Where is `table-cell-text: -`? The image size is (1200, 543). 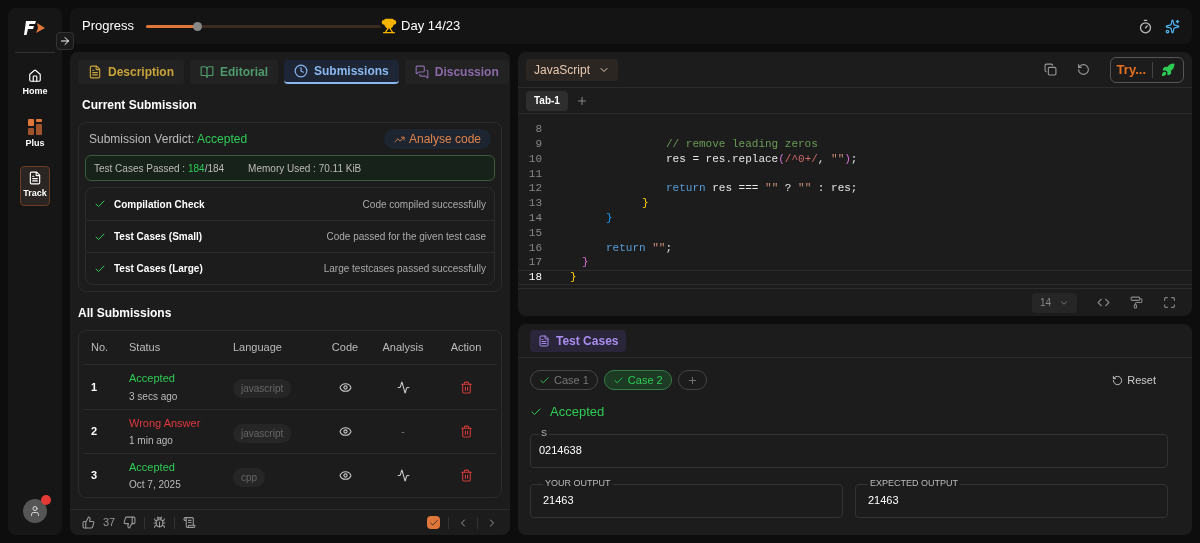
table-cell-text: - is located at coordinates (403, 432).